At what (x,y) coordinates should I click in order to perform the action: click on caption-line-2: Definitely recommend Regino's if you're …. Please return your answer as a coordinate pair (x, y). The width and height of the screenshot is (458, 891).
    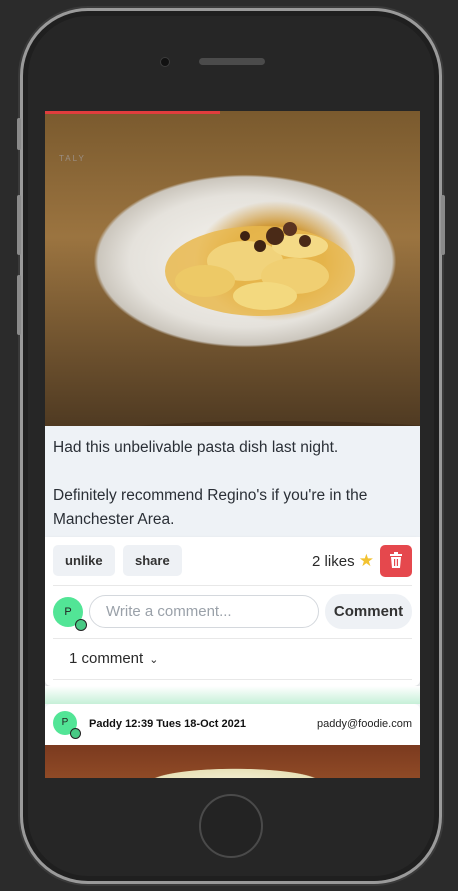
    Looking at the image, I should click on (210, 507).